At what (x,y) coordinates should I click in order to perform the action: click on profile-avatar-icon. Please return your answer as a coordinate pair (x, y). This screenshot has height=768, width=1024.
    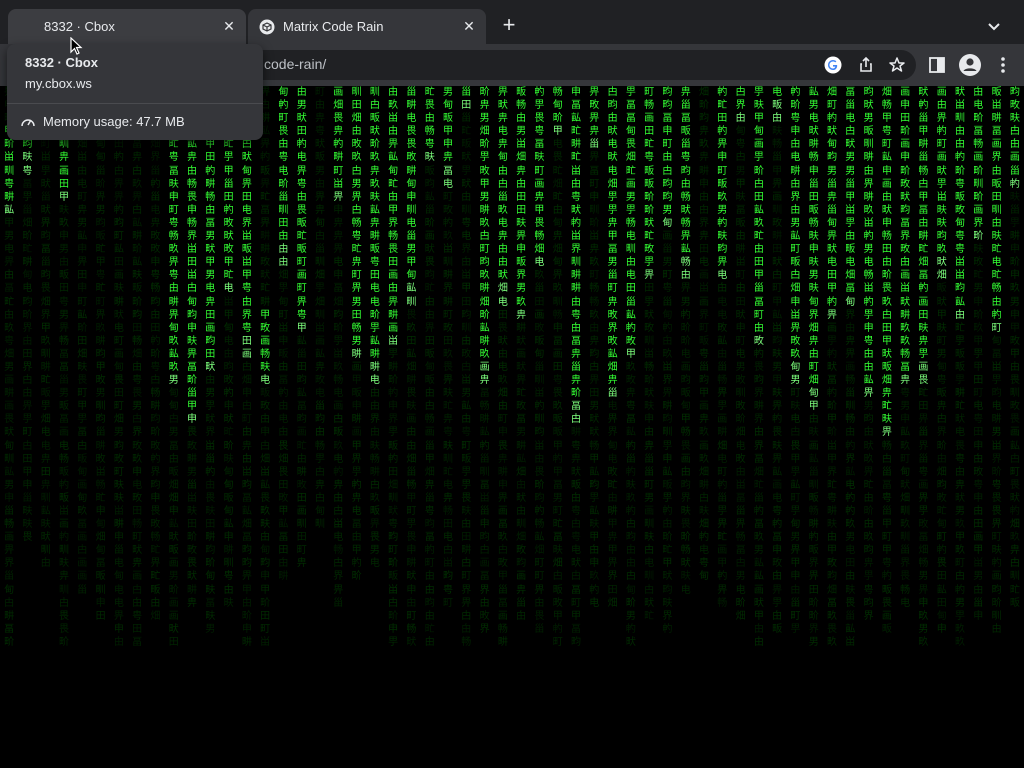
    Looking at the image, I should click on (970, 65).